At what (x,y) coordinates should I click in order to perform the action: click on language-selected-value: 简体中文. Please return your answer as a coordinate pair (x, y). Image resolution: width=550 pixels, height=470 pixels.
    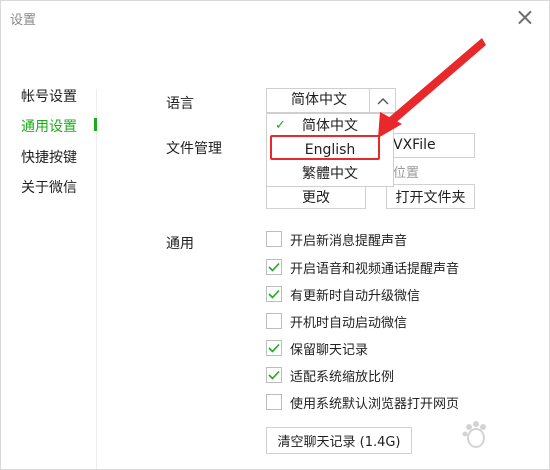
    Looking at the image, I should click on (319, 100).